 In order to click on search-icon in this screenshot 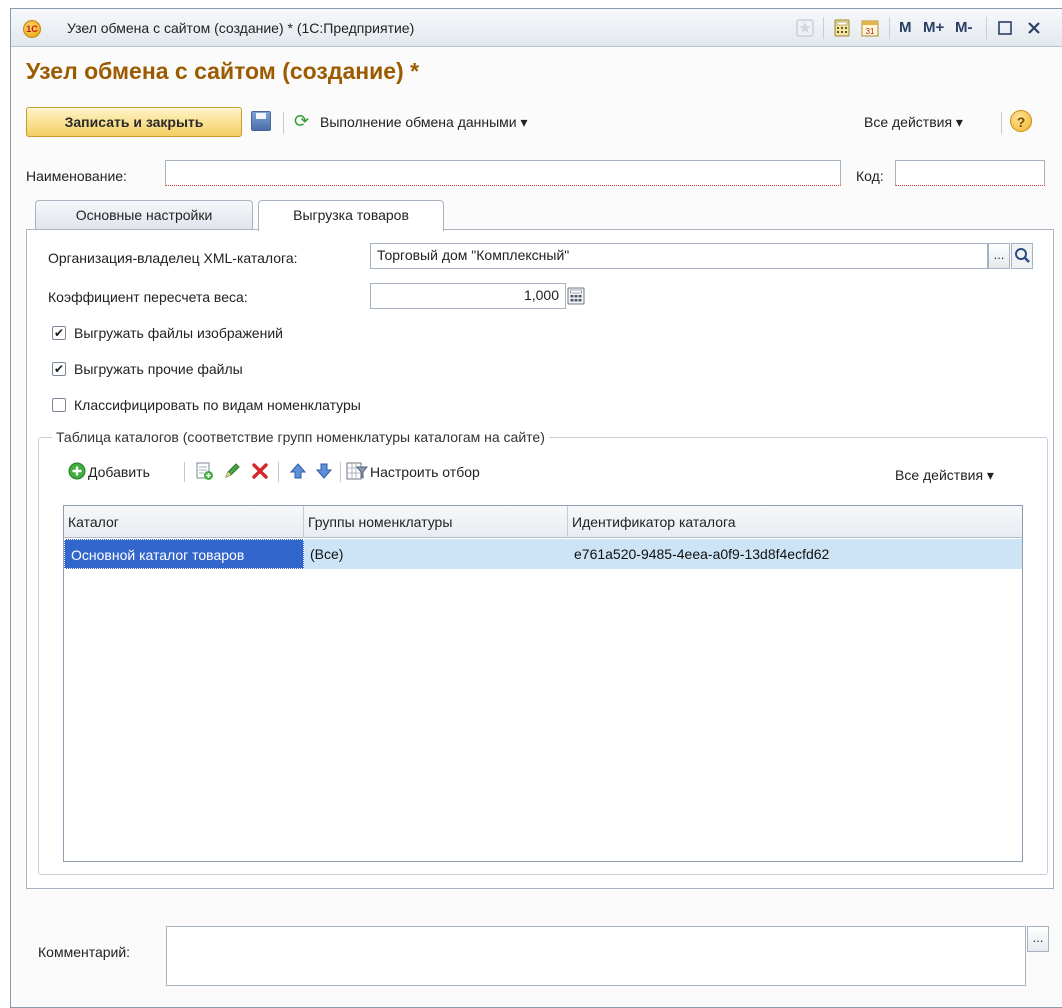, I will do `click(1022, 256)`.